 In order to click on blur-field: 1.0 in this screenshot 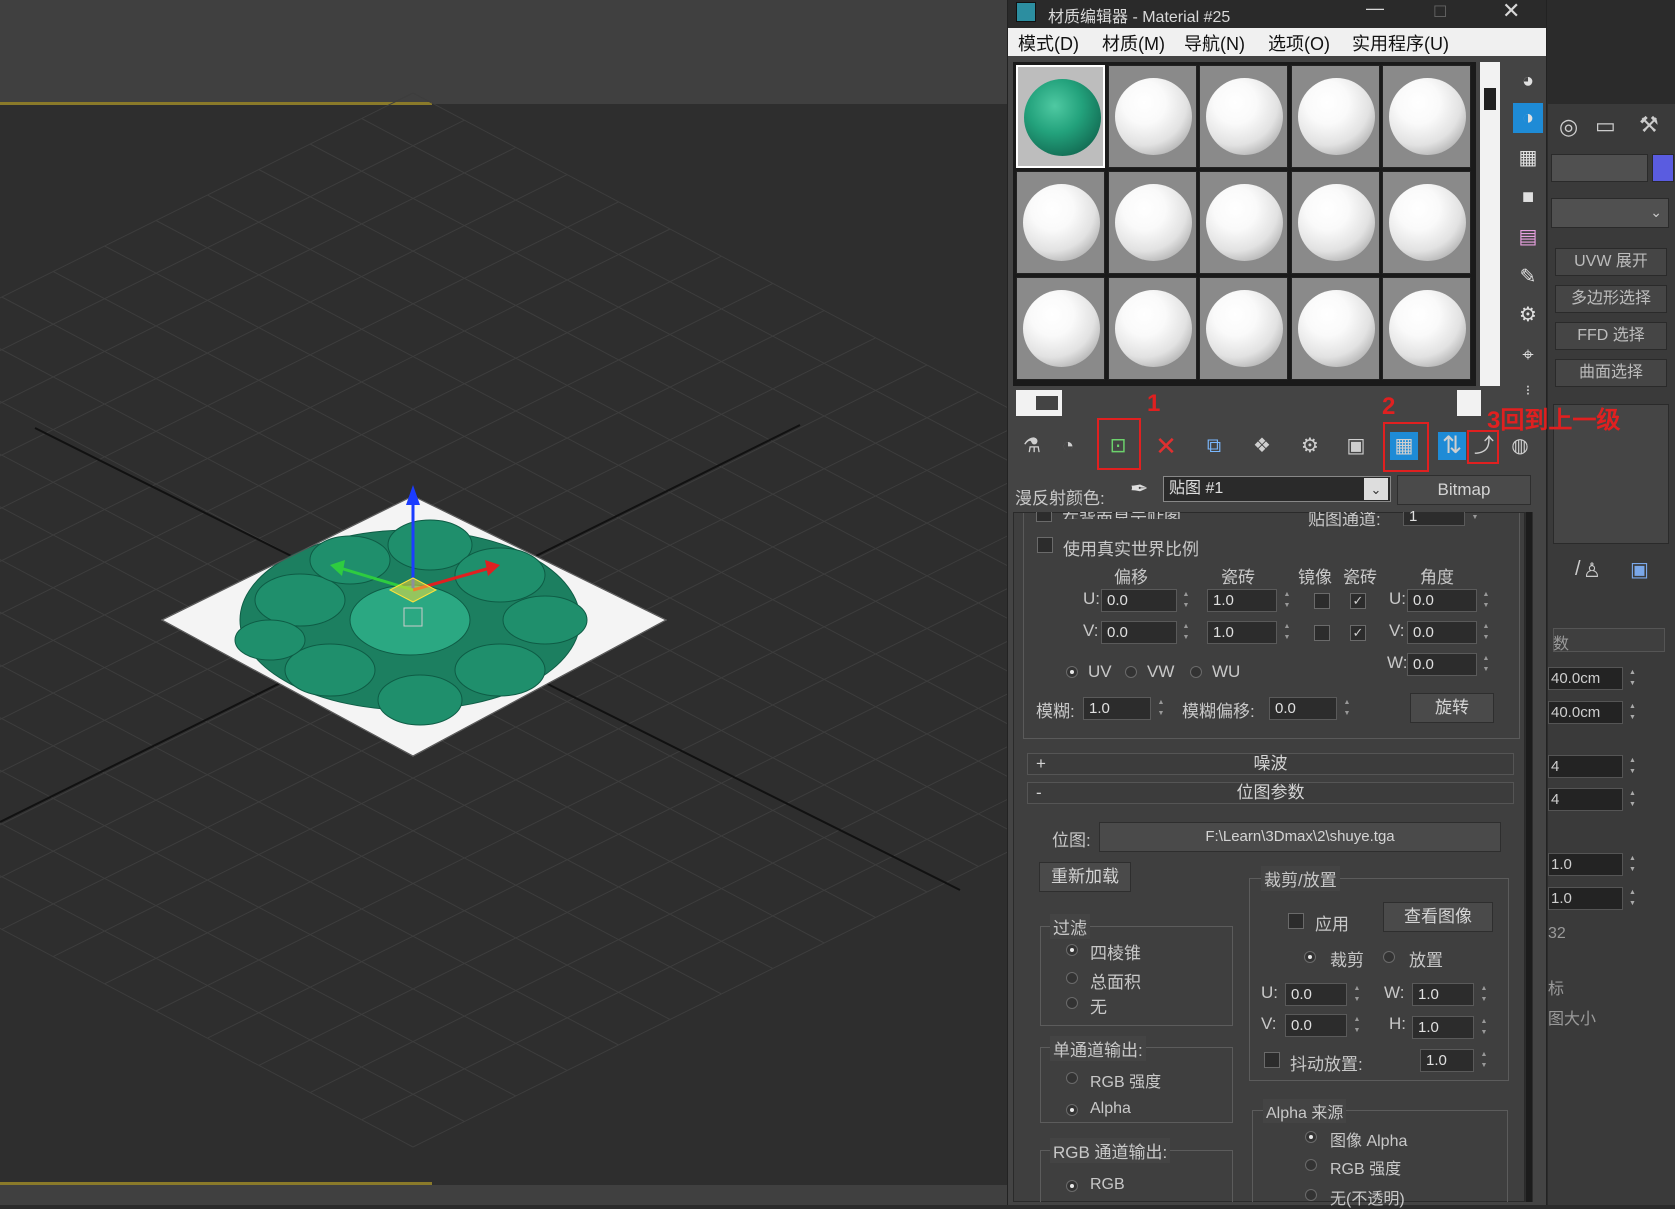, I will do `click(1117, 708)`.